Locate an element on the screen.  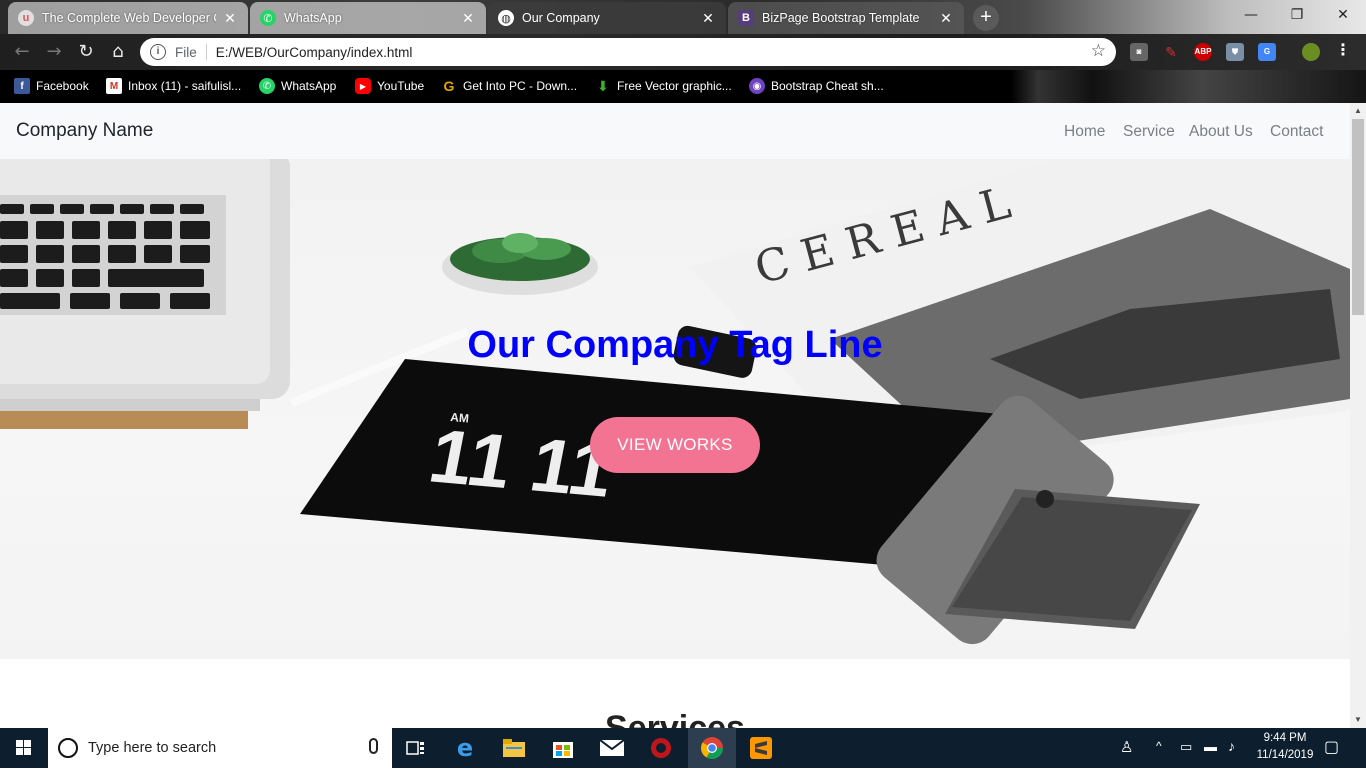
udemy-icon: u is located at coordinates (26, 18).